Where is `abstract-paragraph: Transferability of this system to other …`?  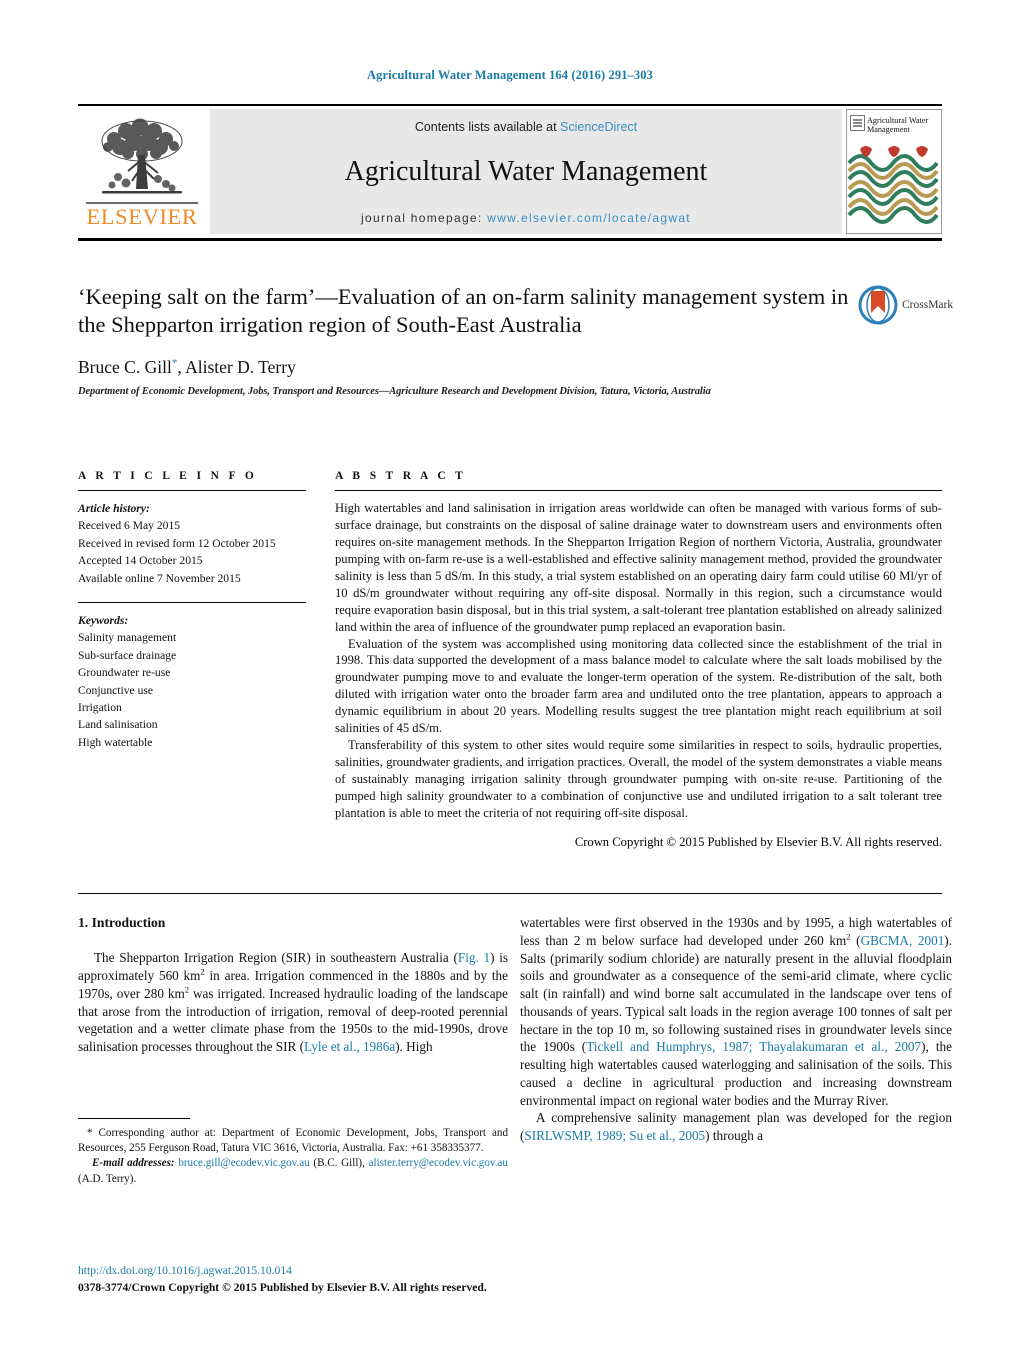 abstract-paragraph: Transferability of this system to other … is located at coordinates (638, 779).